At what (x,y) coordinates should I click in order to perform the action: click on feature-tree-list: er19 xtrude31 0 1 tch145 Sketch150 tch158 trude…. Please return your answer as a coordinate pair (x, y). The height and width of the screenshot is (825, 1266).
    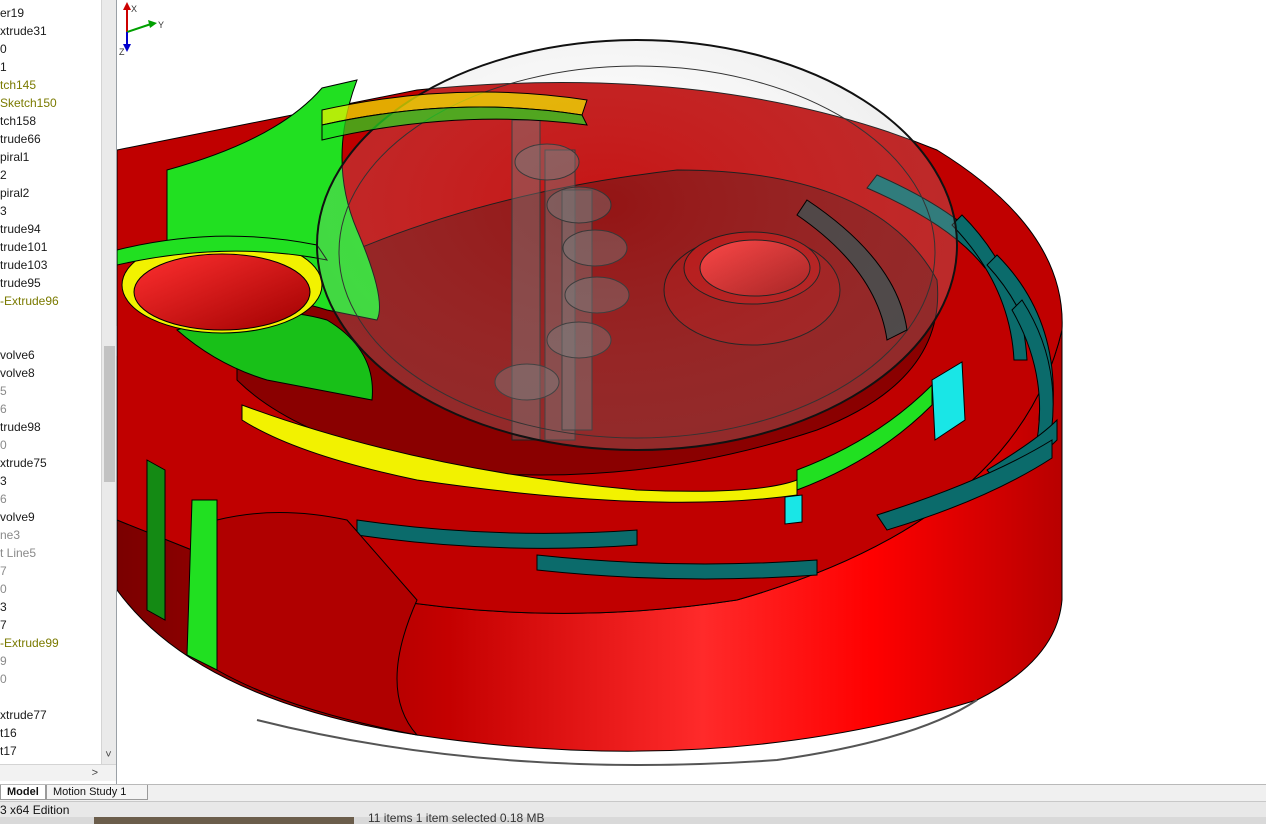
    Looking at the image, I should click on (52, 382).